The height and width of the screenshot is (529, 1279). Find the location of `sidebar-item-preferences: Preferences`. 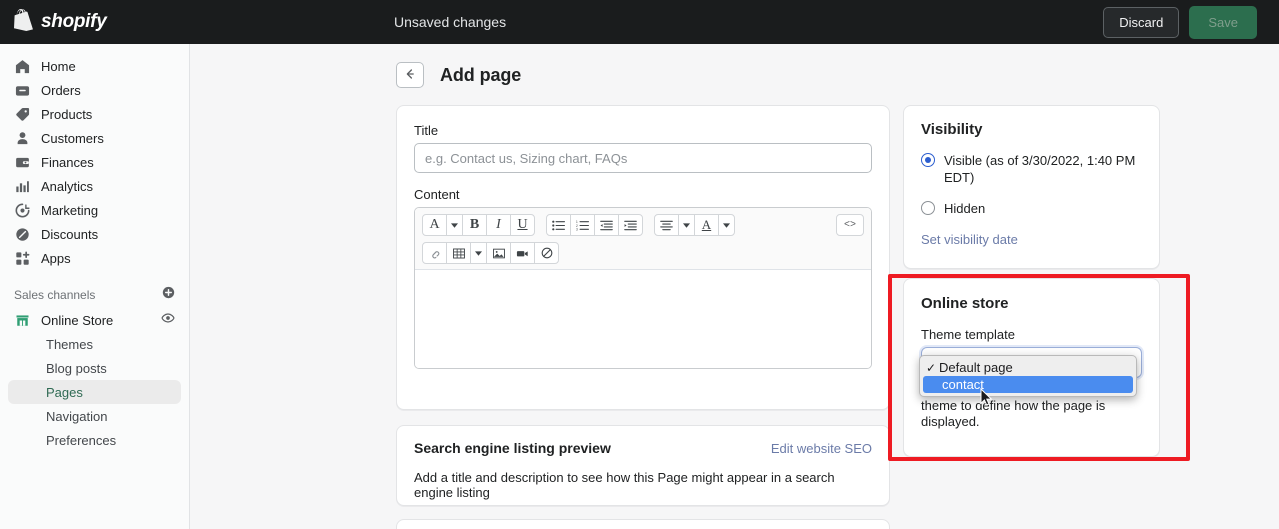

sidebar-item-preferences: Preferences is located at coordinates (94, 440).